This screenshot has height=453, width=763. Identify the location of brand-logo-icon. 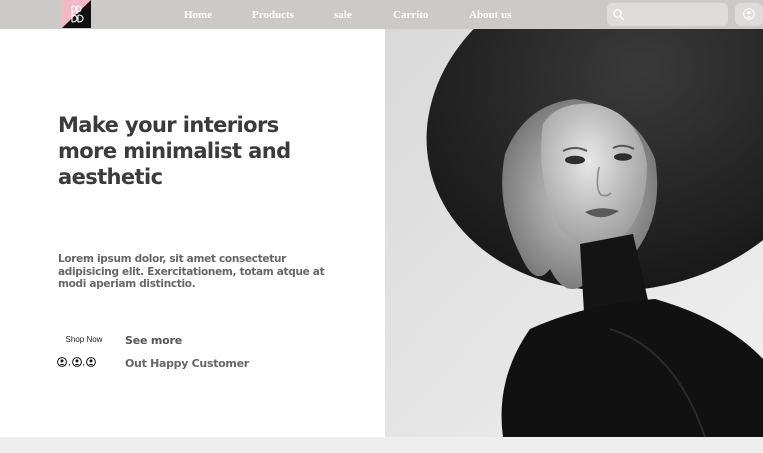
(76, 14).